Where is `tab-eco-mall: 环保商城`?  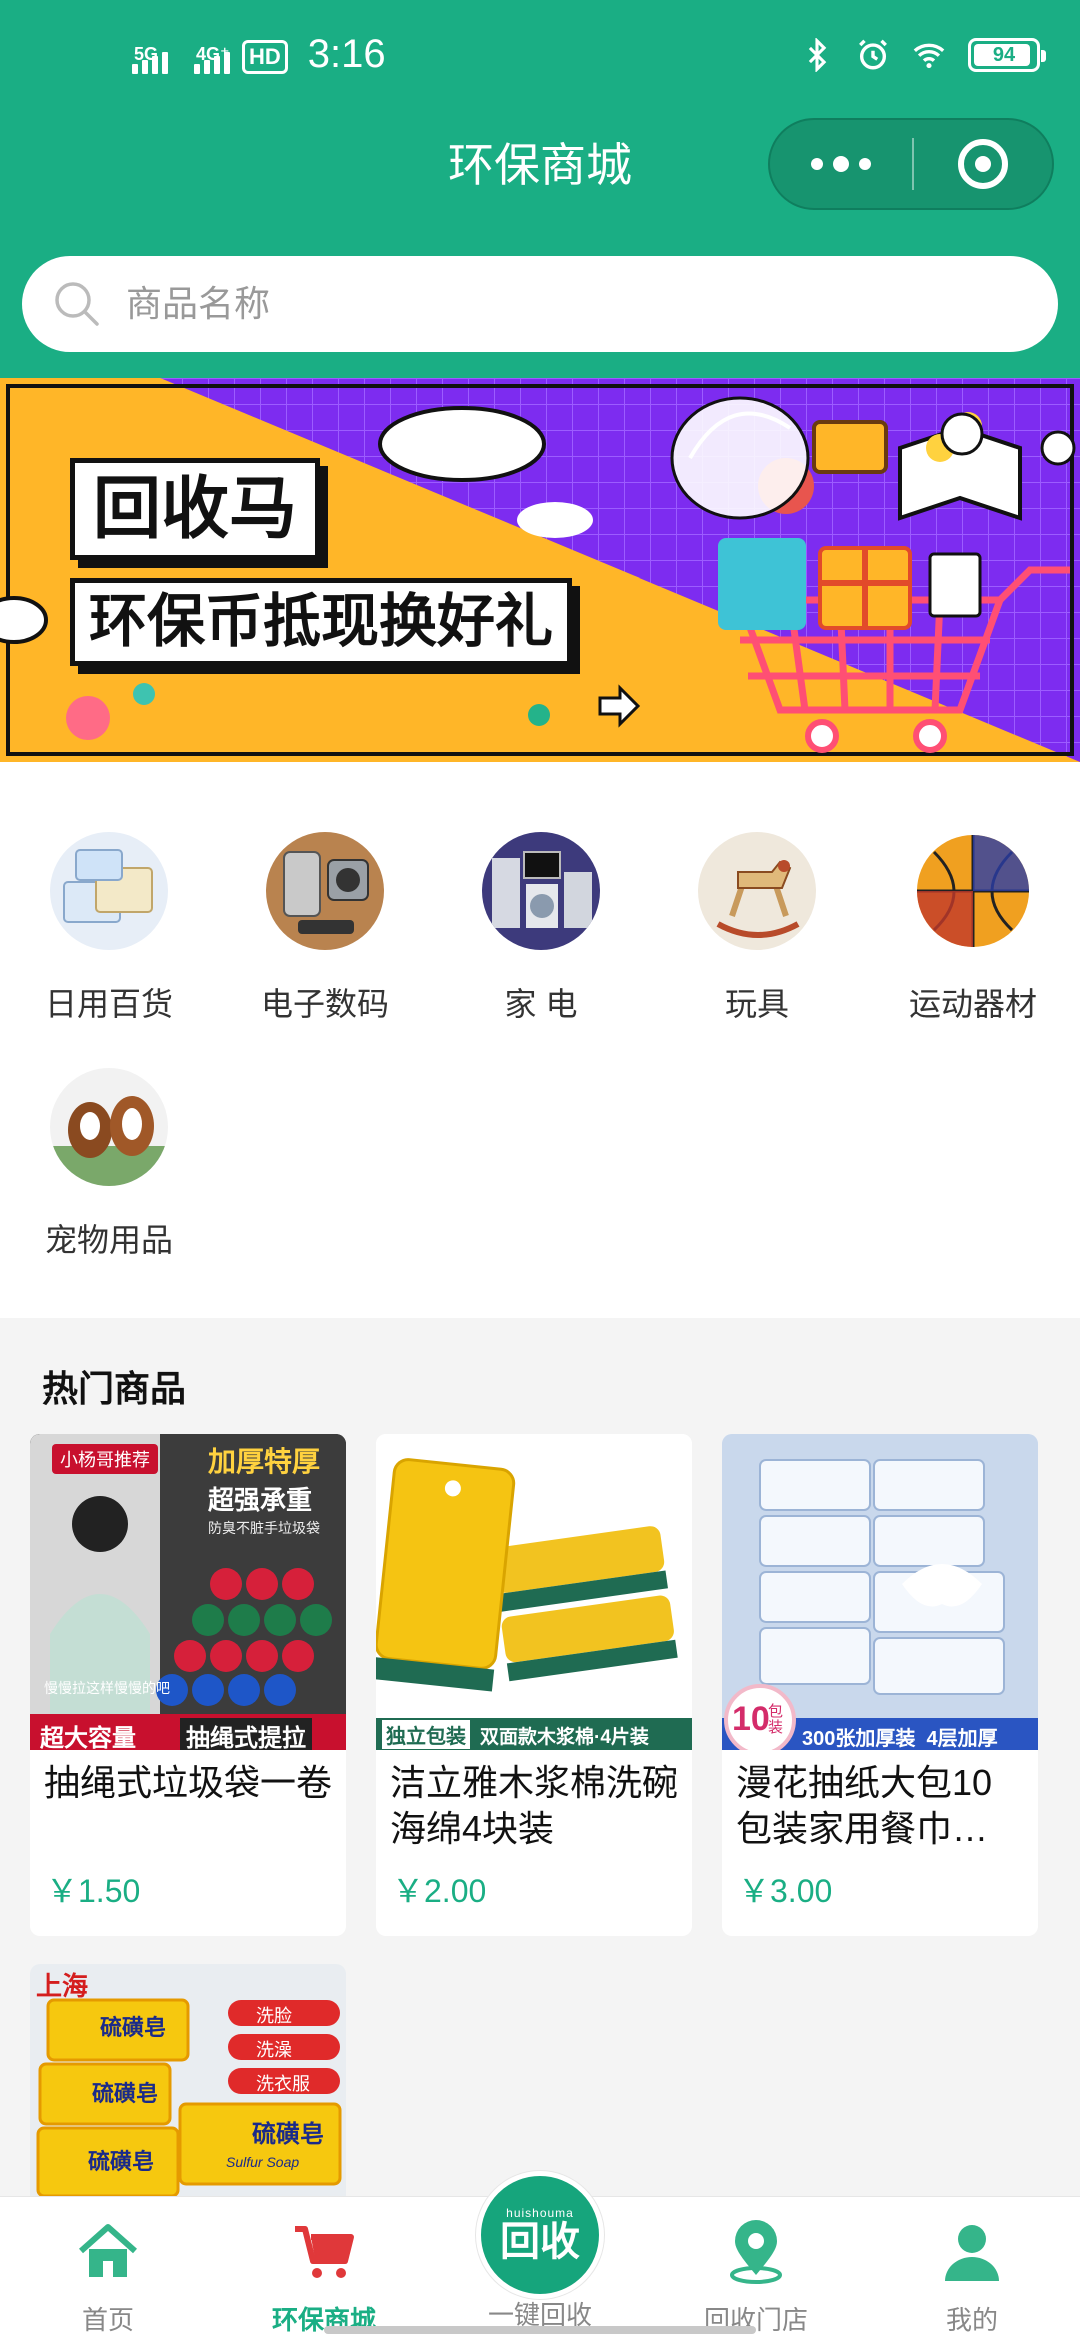
tab-eco-mall: 环保商城 is located at coordinates (324, 2268).